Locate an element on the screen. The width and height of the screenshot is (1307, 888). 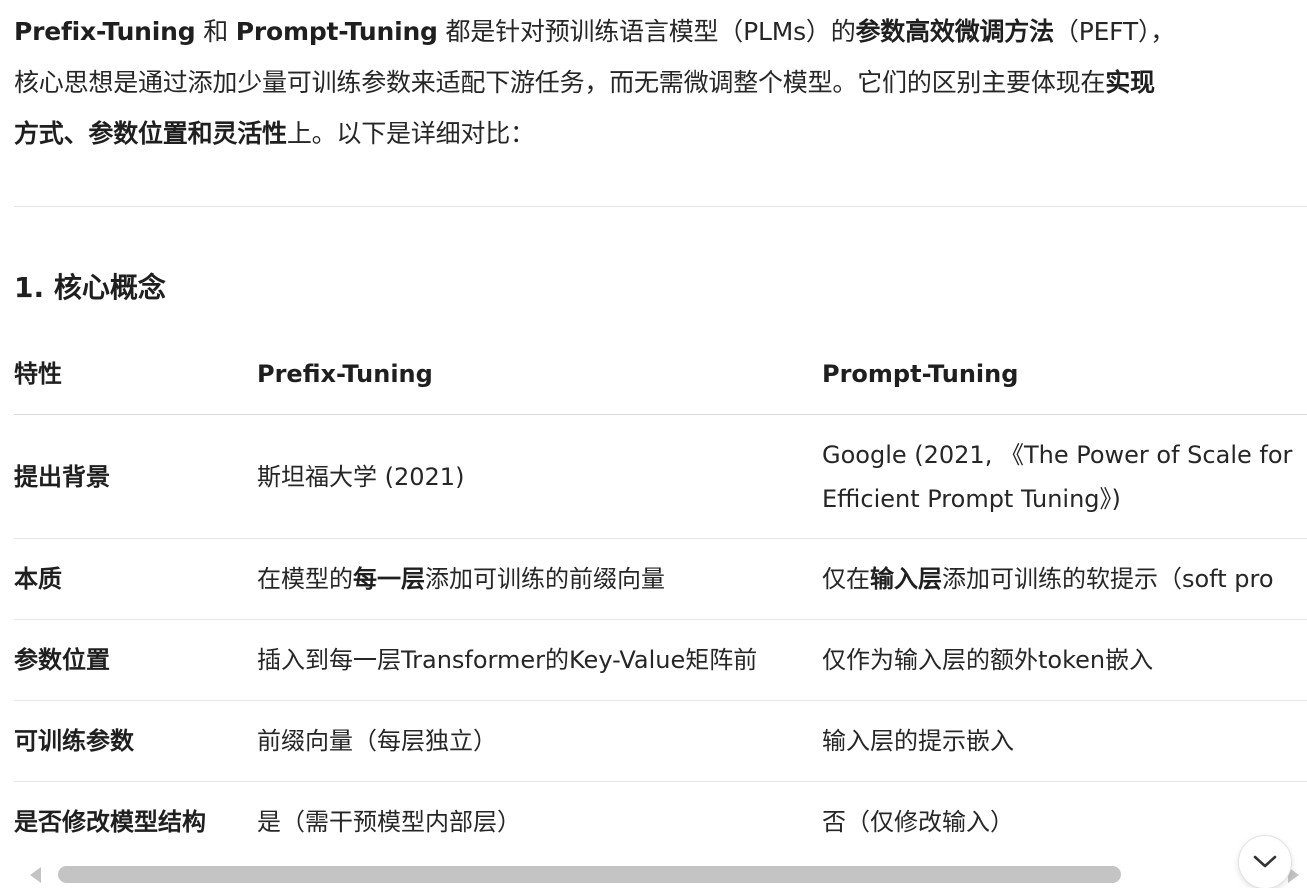
intro-text: 上。以下是详细对比： is located at coordinates (410, 133).